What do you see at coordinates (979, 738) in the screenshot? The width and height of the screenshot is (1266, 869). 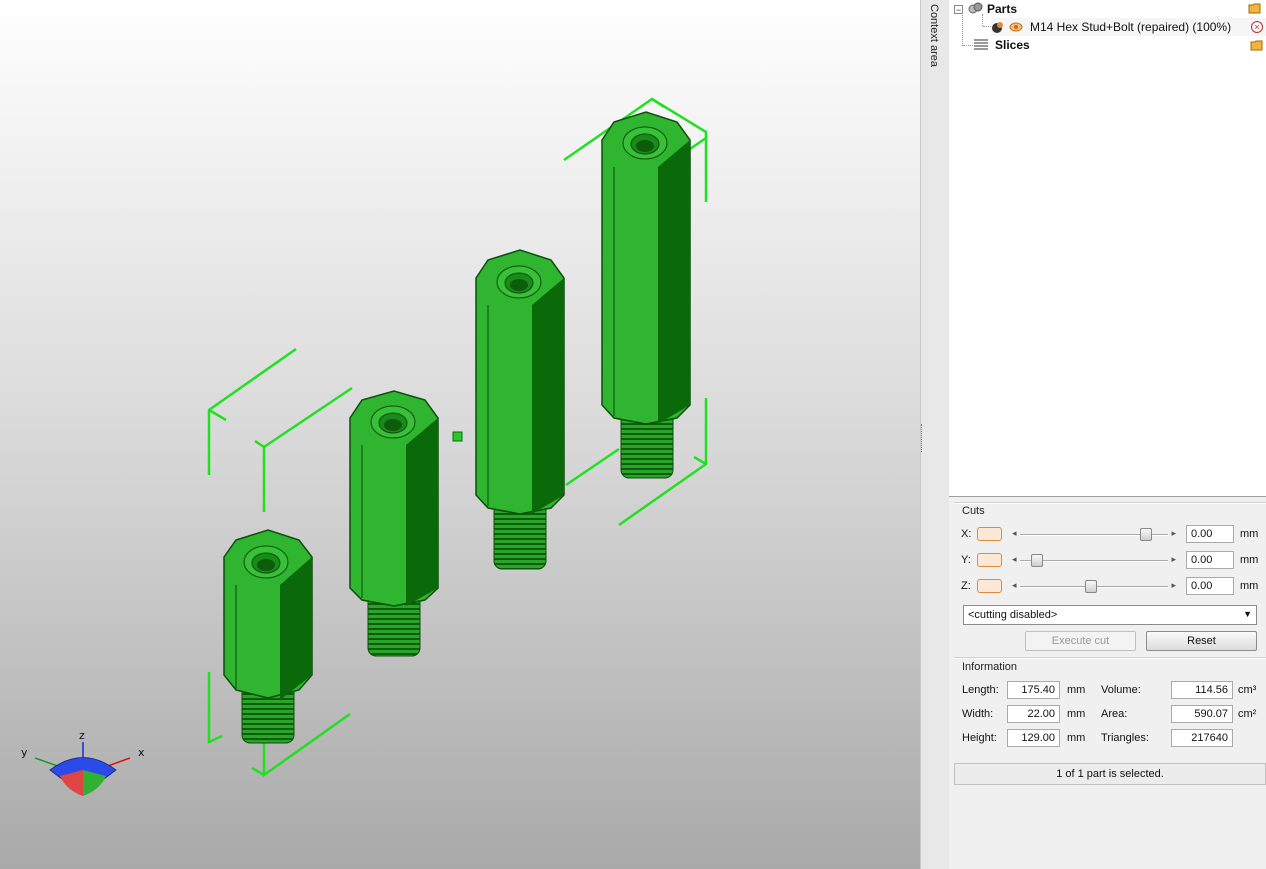 I see `height-label: Height:` at bounding box center [979, 738].